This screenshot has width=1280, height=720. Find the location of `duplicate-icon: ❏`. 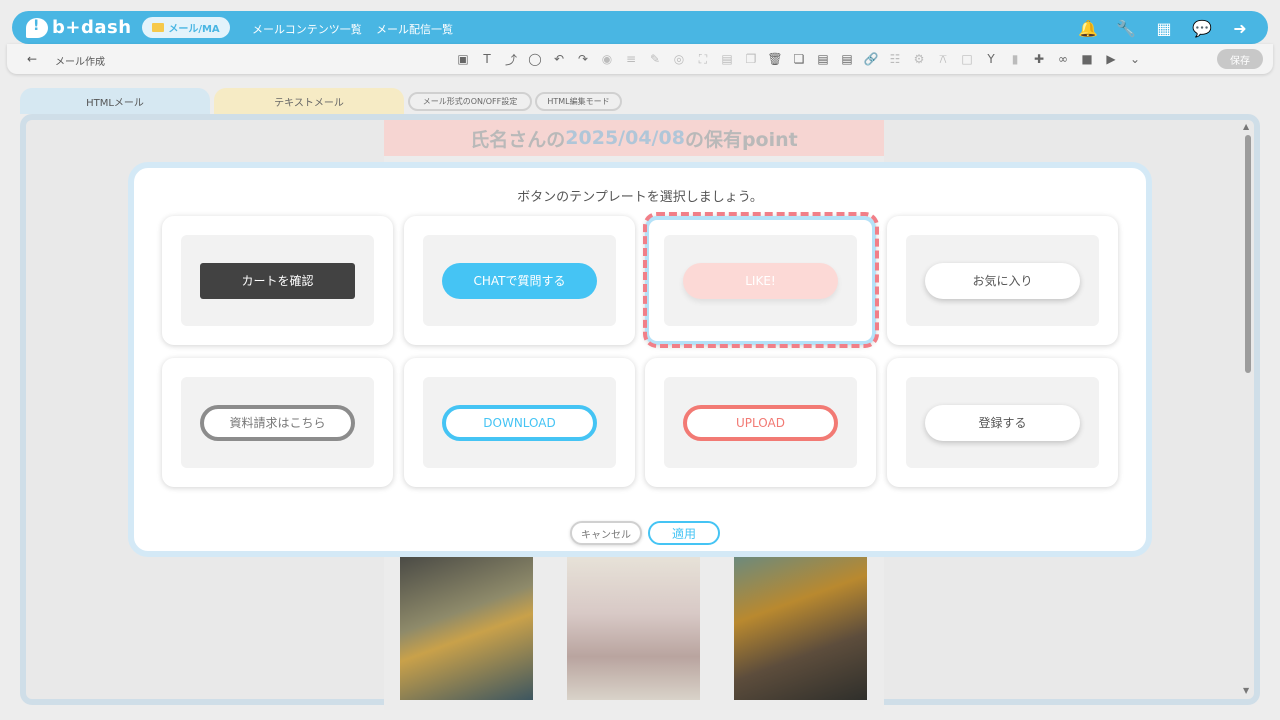

duplicate-icon: ❏ is located at coordinates (799, 59).